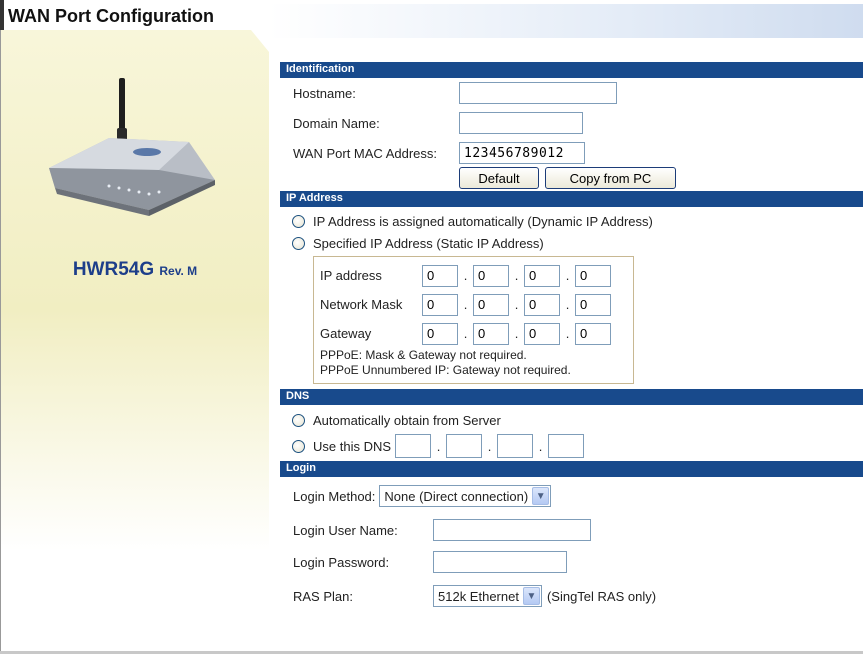  What do you see at coordinates (132, 147) in the screenshot?
I see `router-icon` at bounding box center [132, 147].